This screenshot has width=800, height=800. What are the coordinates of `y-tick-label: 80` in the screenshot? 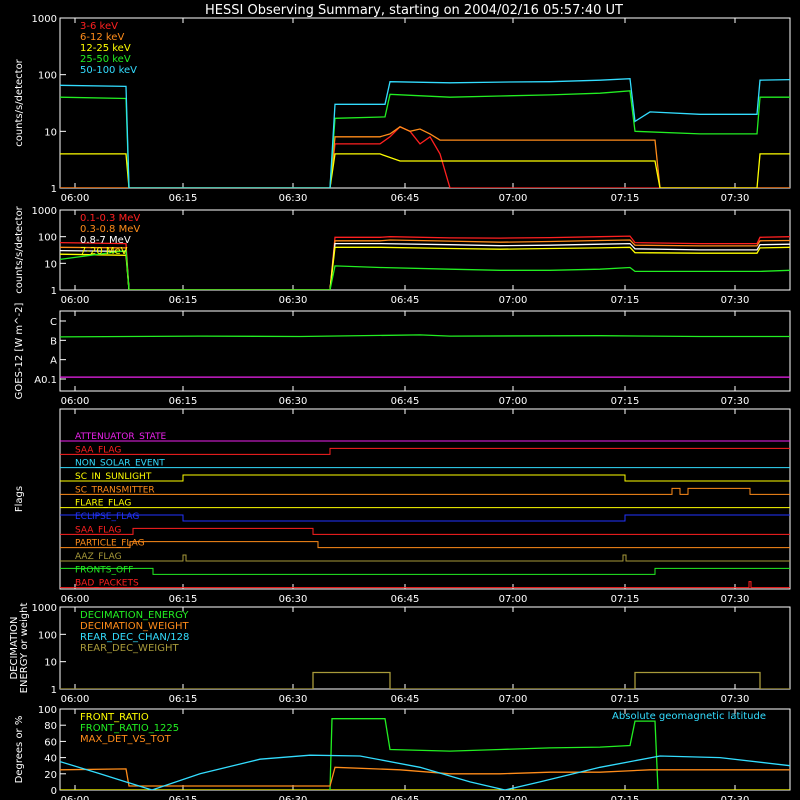 It's located at (50, 726).